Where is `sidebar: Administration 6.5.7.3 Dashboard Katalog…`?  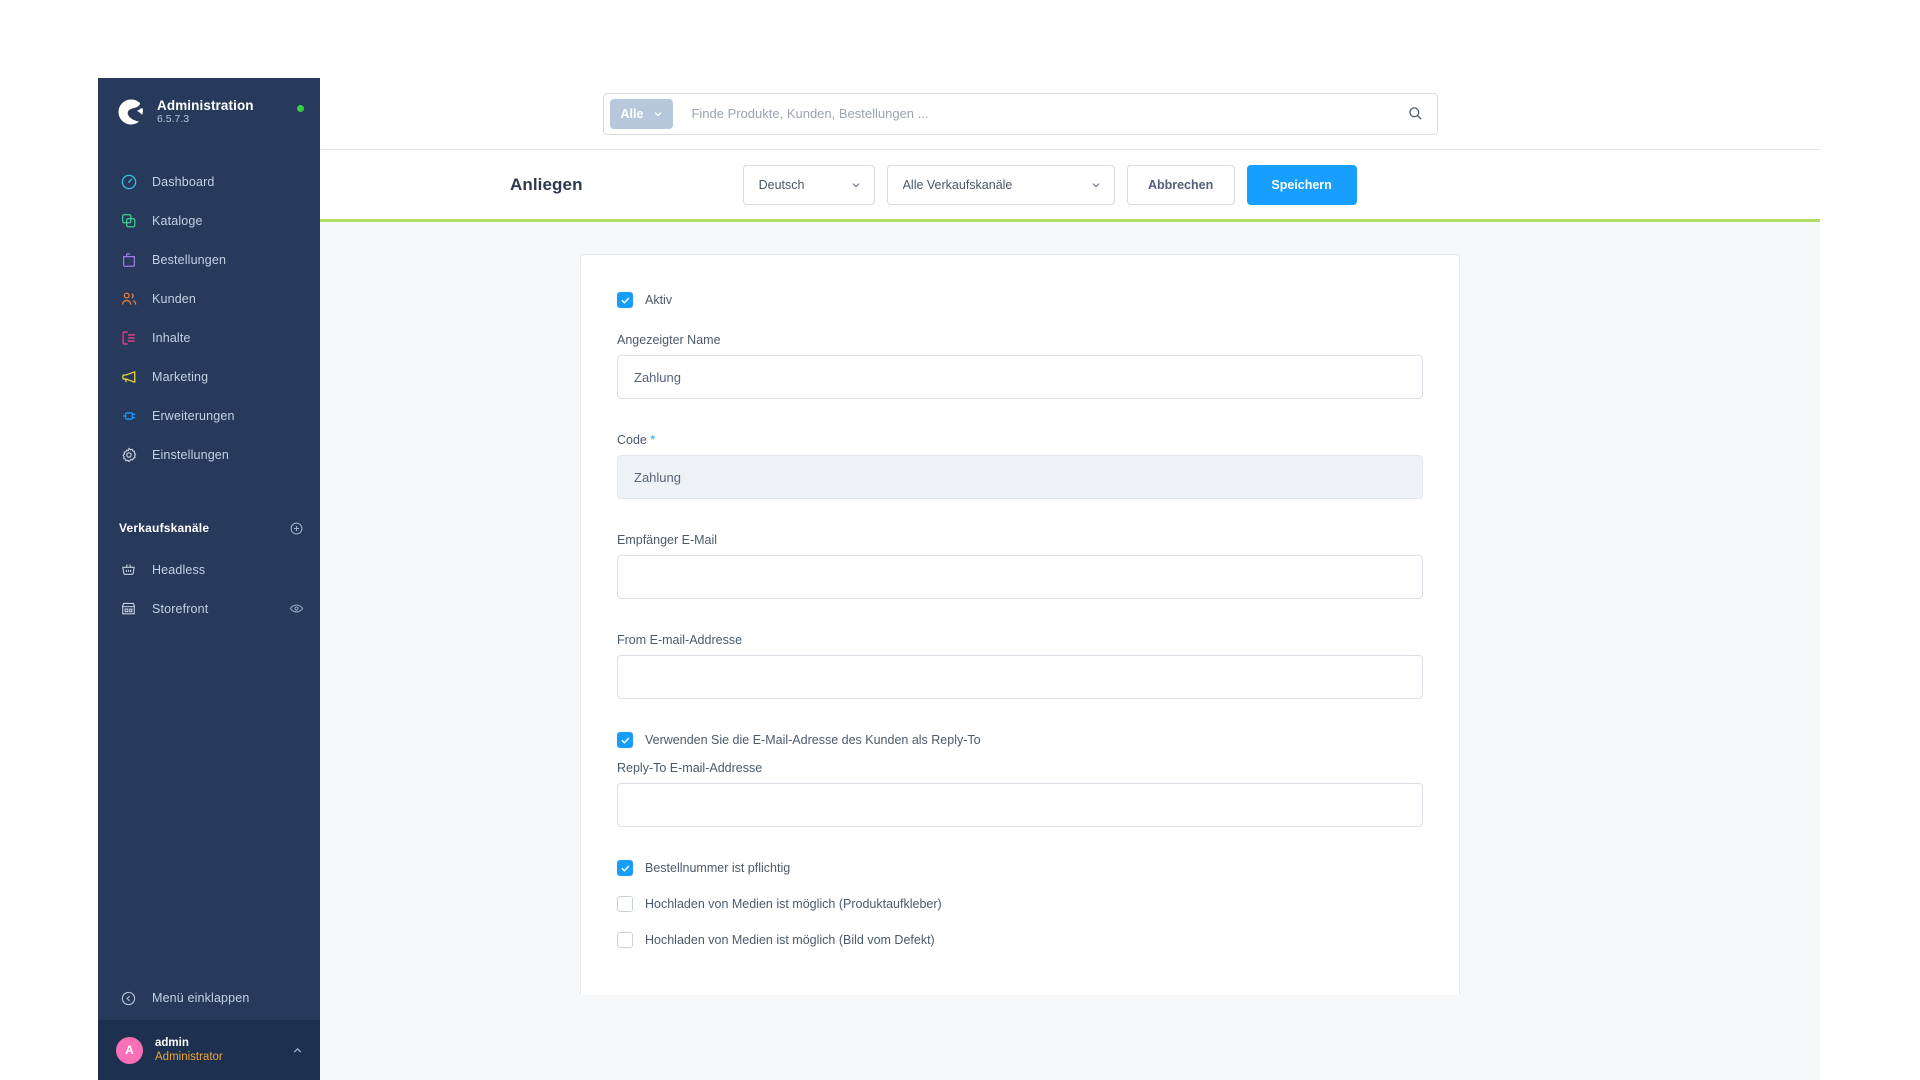
sidebar: Administration 6.5.7.3 Dashboard Katalog… is located at coordinates (209, 579).